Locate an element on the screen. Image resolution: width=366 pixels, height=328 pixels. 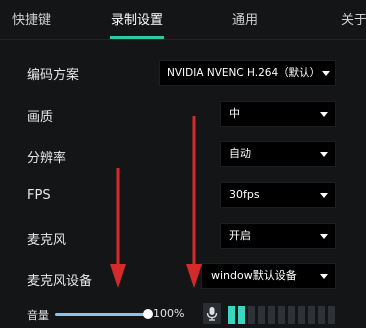
tab-general: 通用 is located at coordinates (245, 18).